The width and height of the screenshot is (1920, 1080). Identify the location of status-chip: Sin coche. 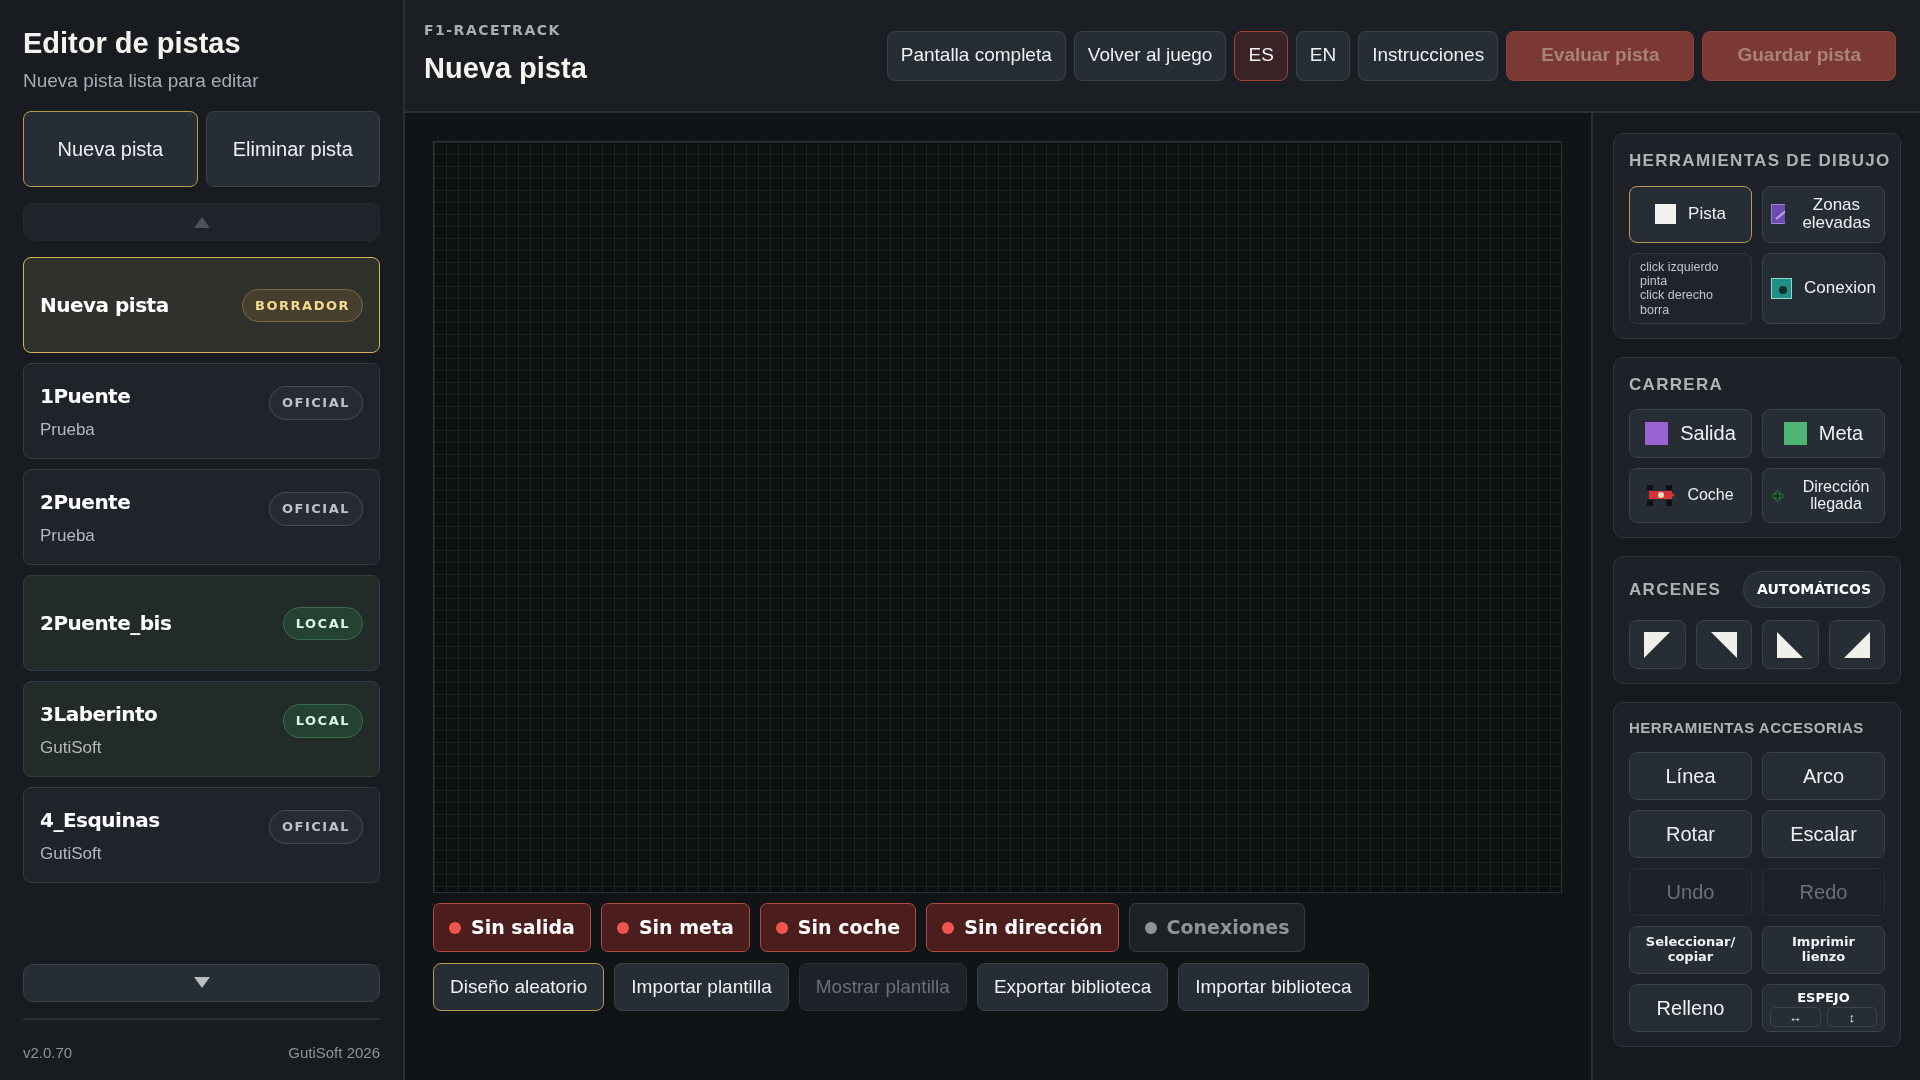
(838, 927).